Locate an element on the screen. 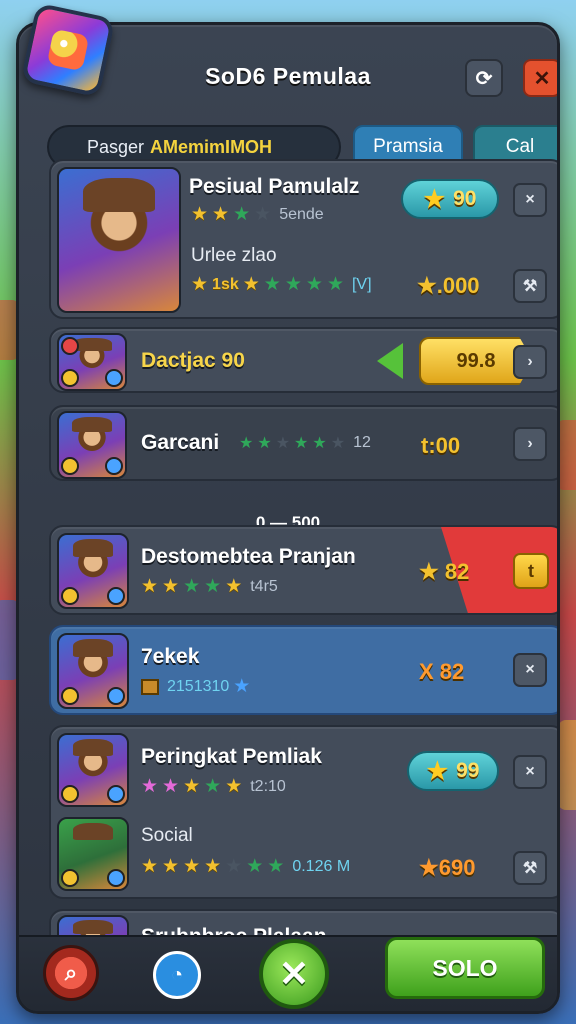 Image resolution: width=576 pixels, height=1024 pixels. search-value: AMemimIMOH is located at coordinates (211, 147).